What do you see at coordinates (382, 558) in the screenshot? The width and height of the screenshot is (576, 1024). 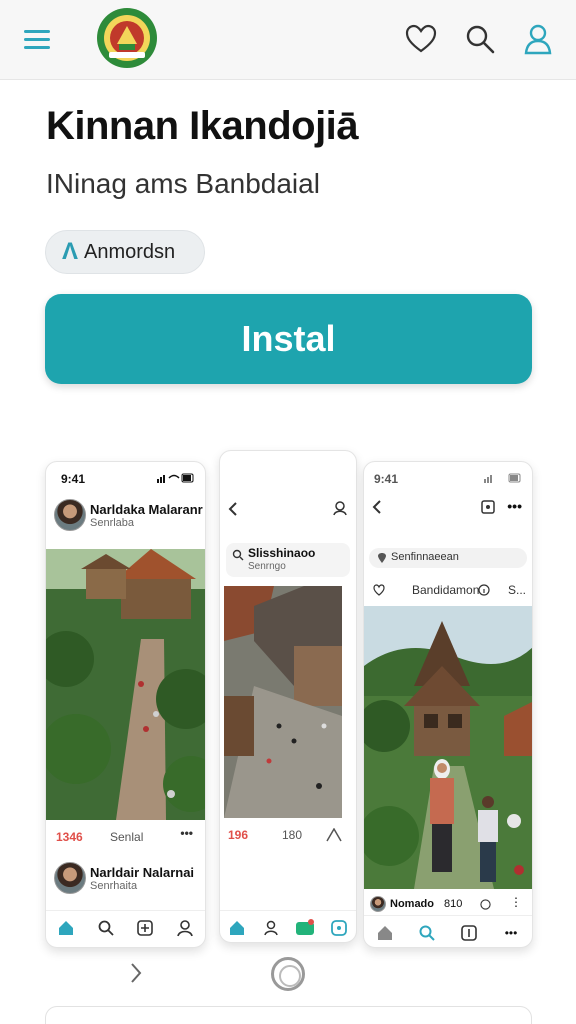 I see `location-icon` at bounding box center [382, 558].